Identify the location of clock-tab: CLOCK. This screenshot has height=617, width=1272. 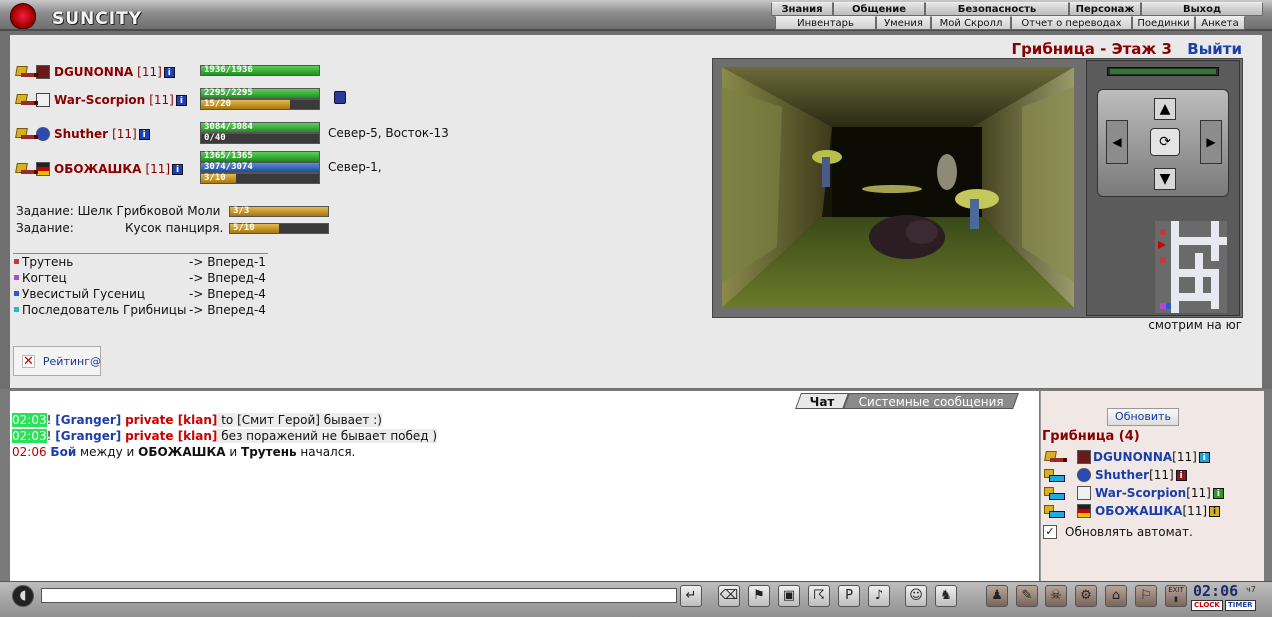
(1207, 605).